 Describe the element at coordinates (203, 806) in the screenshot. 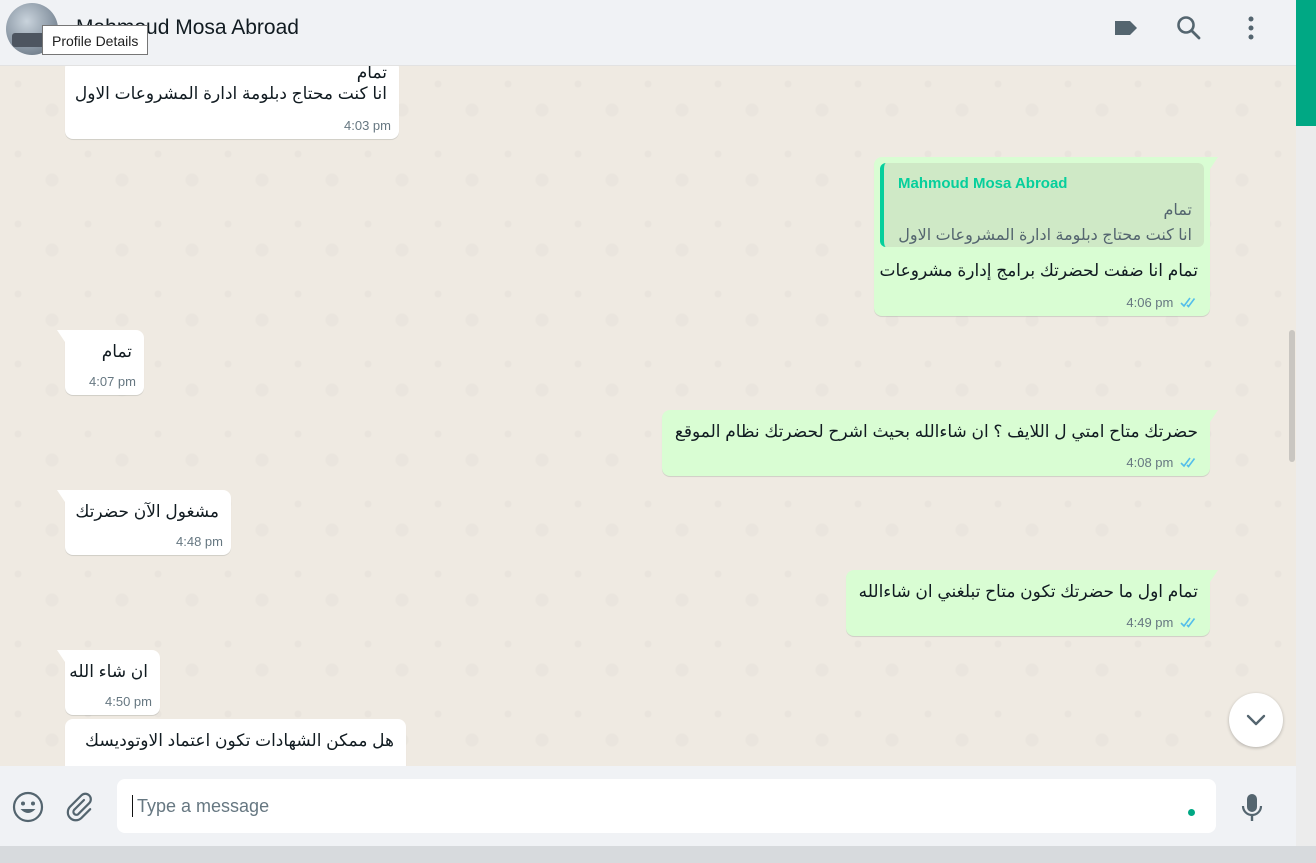

I see `message-input-placeholder: Type a message` at that location.